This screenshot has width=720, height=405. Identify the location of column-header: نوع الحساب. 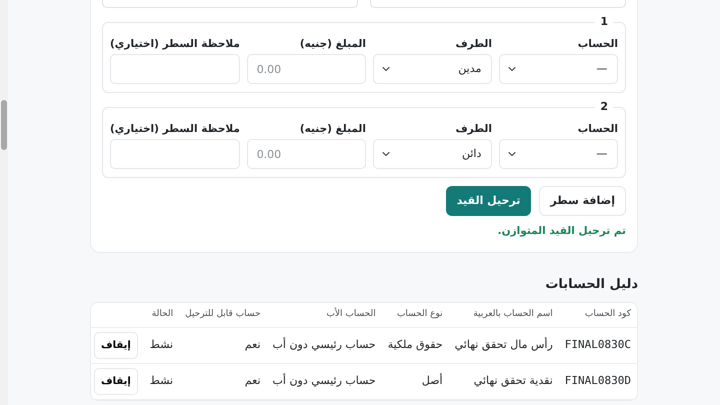
(415, 315).